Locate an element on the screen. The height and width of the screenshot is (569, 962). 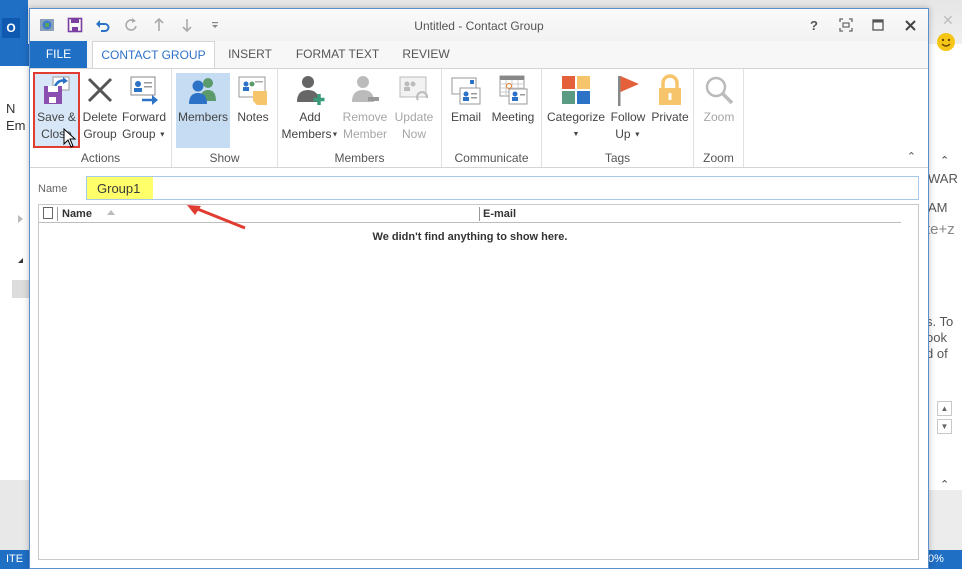
button-label: Zoom is located at coordinates (719, 117).